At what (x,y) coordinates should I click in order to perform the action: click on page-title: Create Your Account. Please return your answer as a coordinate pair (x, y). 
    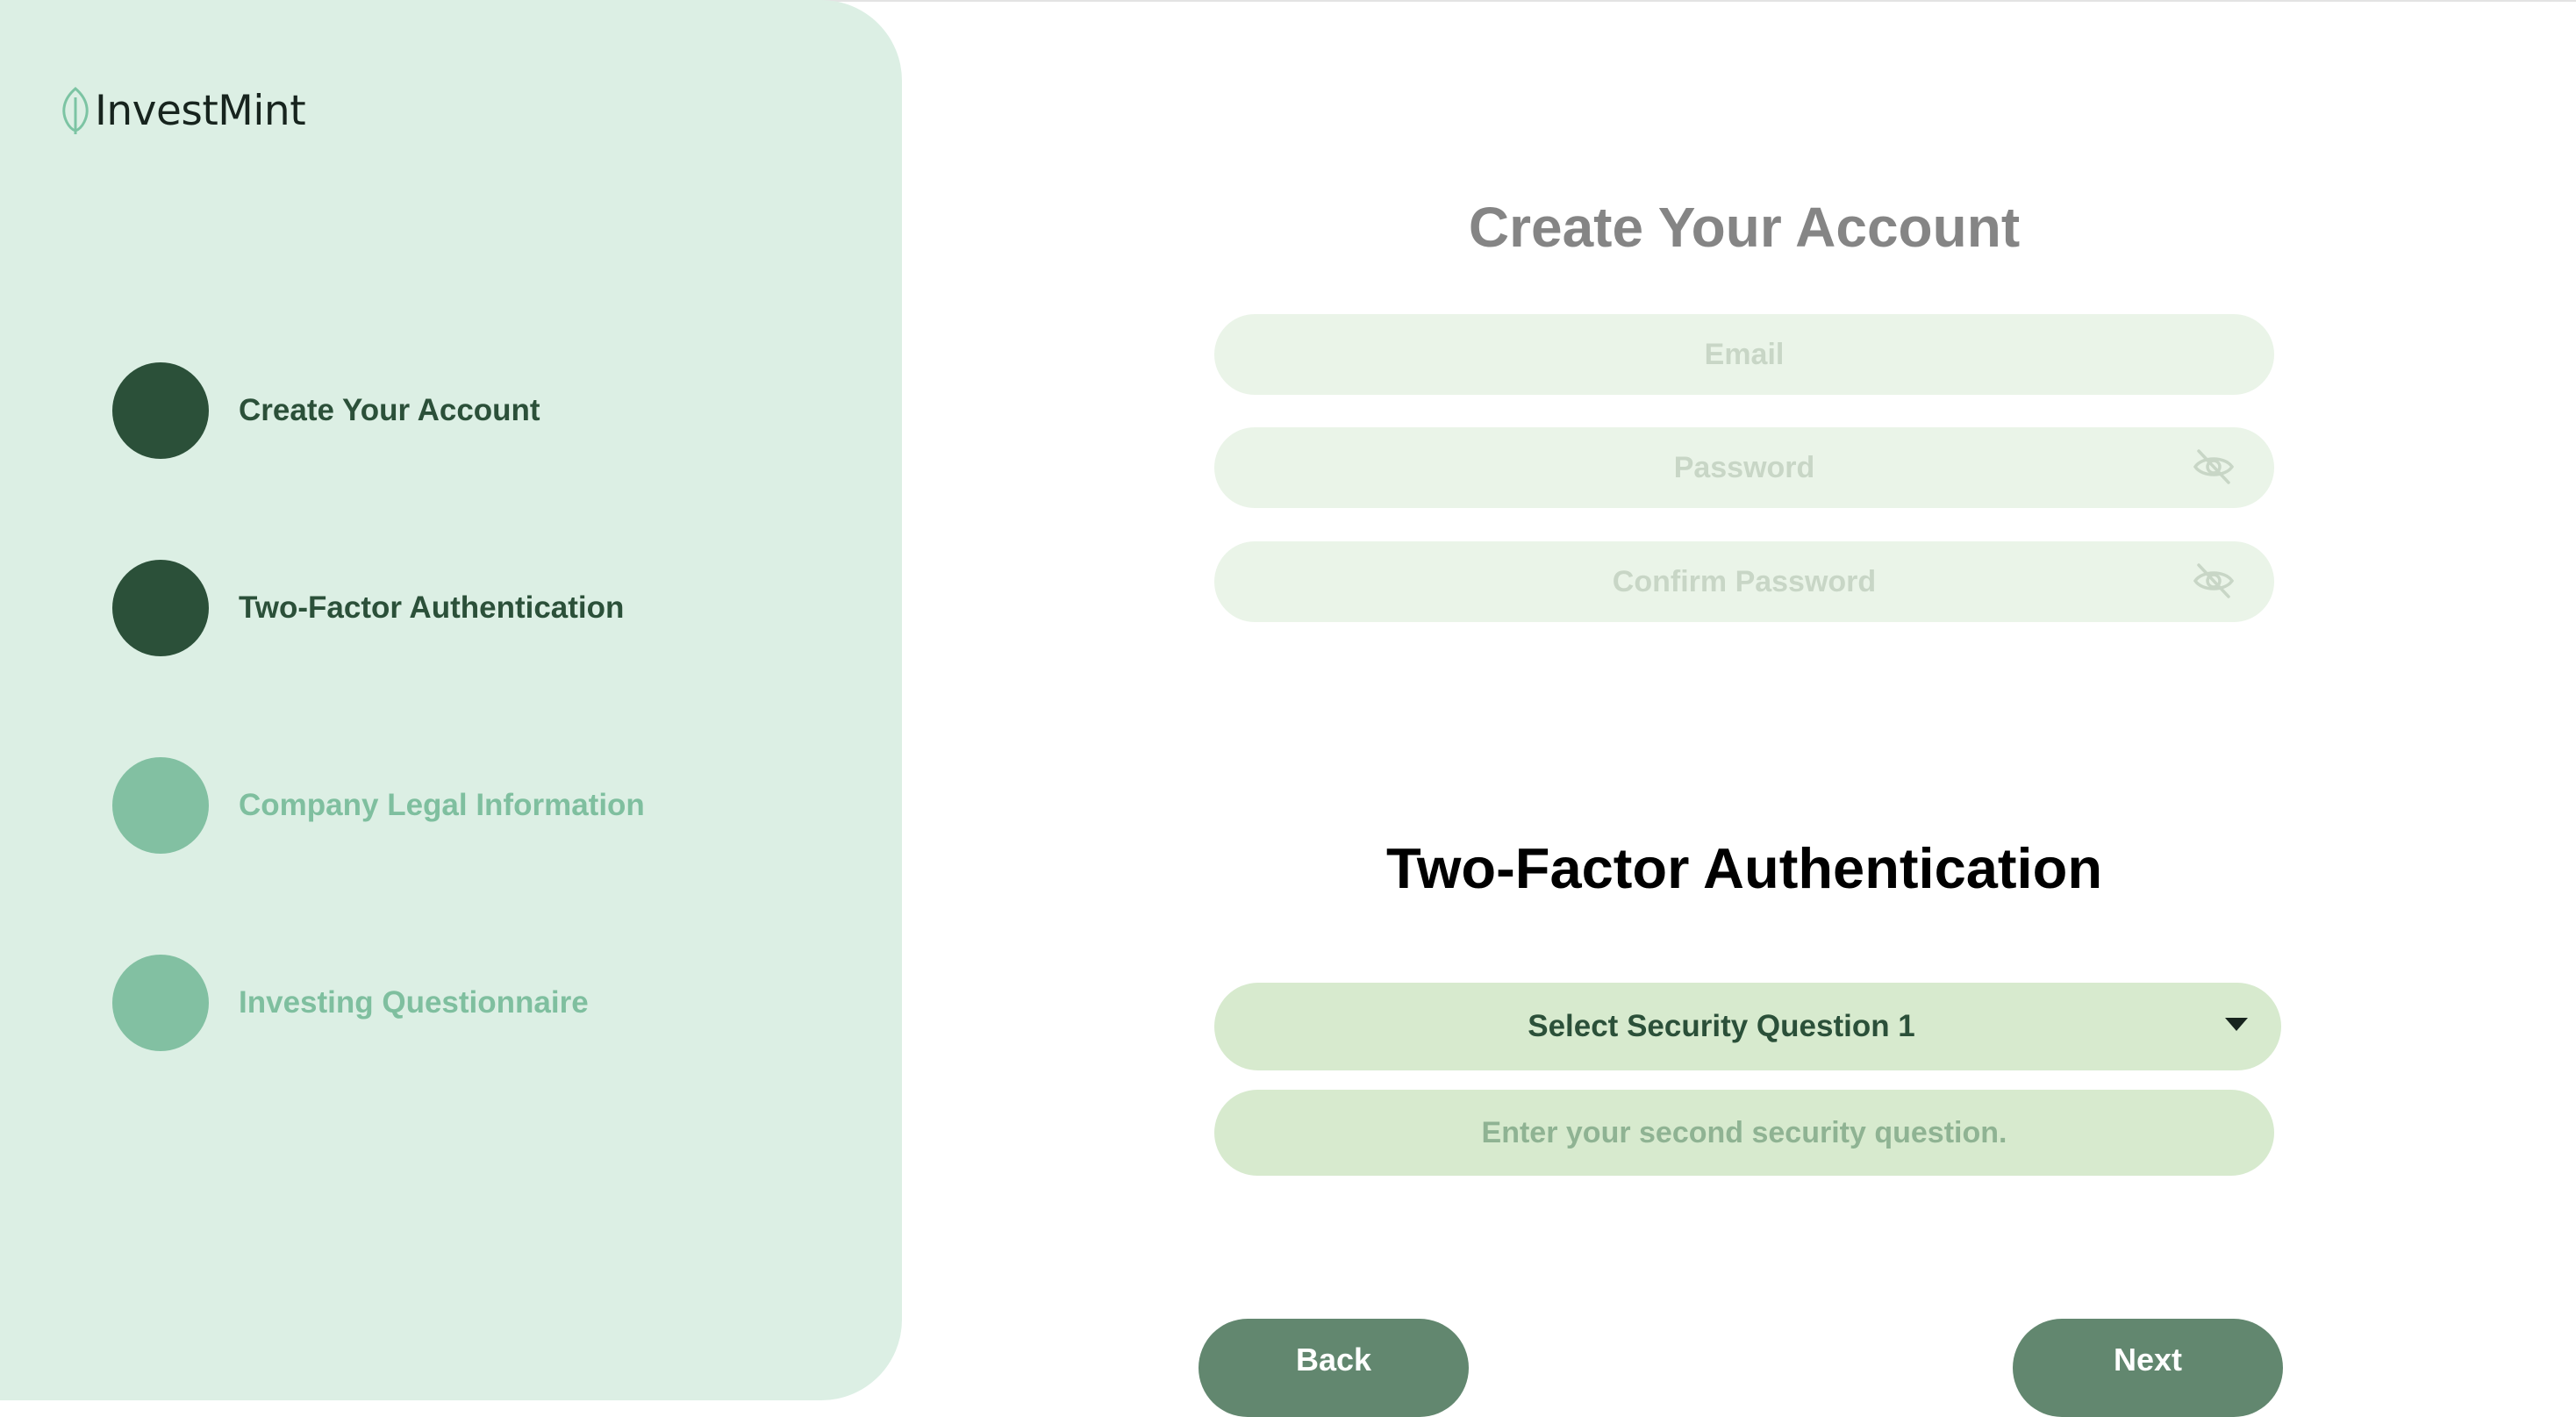
    Looking at the image, I should click on (1744, 227).